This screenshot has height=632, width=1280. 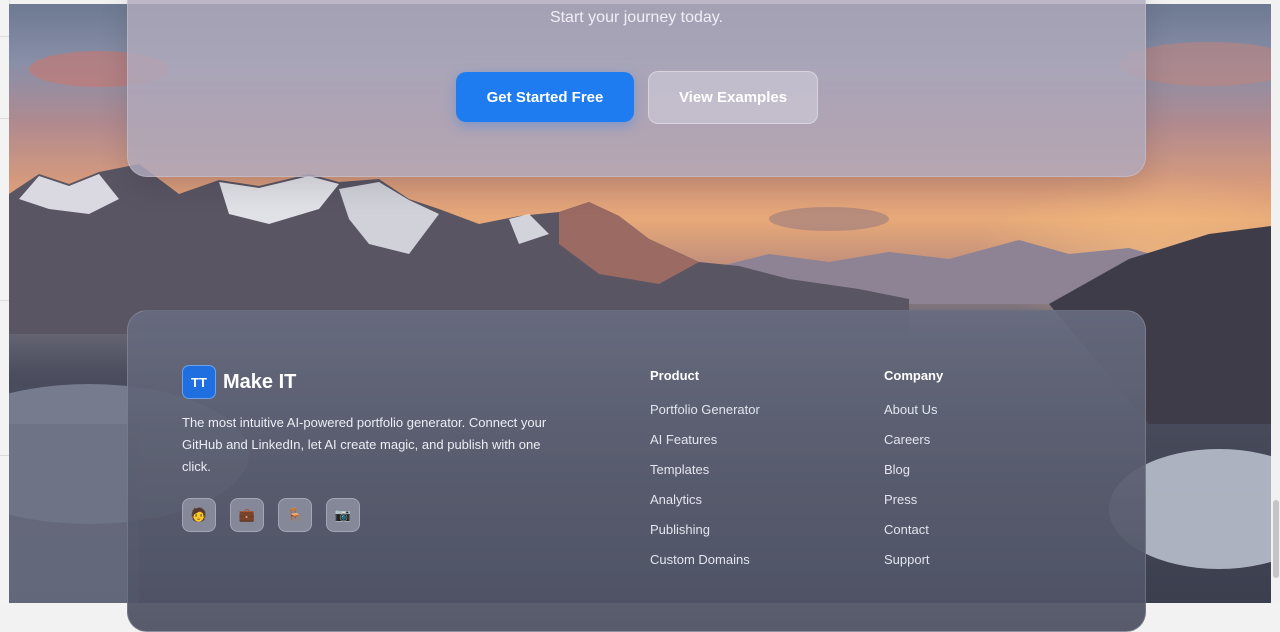 I want to click on company-link: Press, so click(x=913, y=507).